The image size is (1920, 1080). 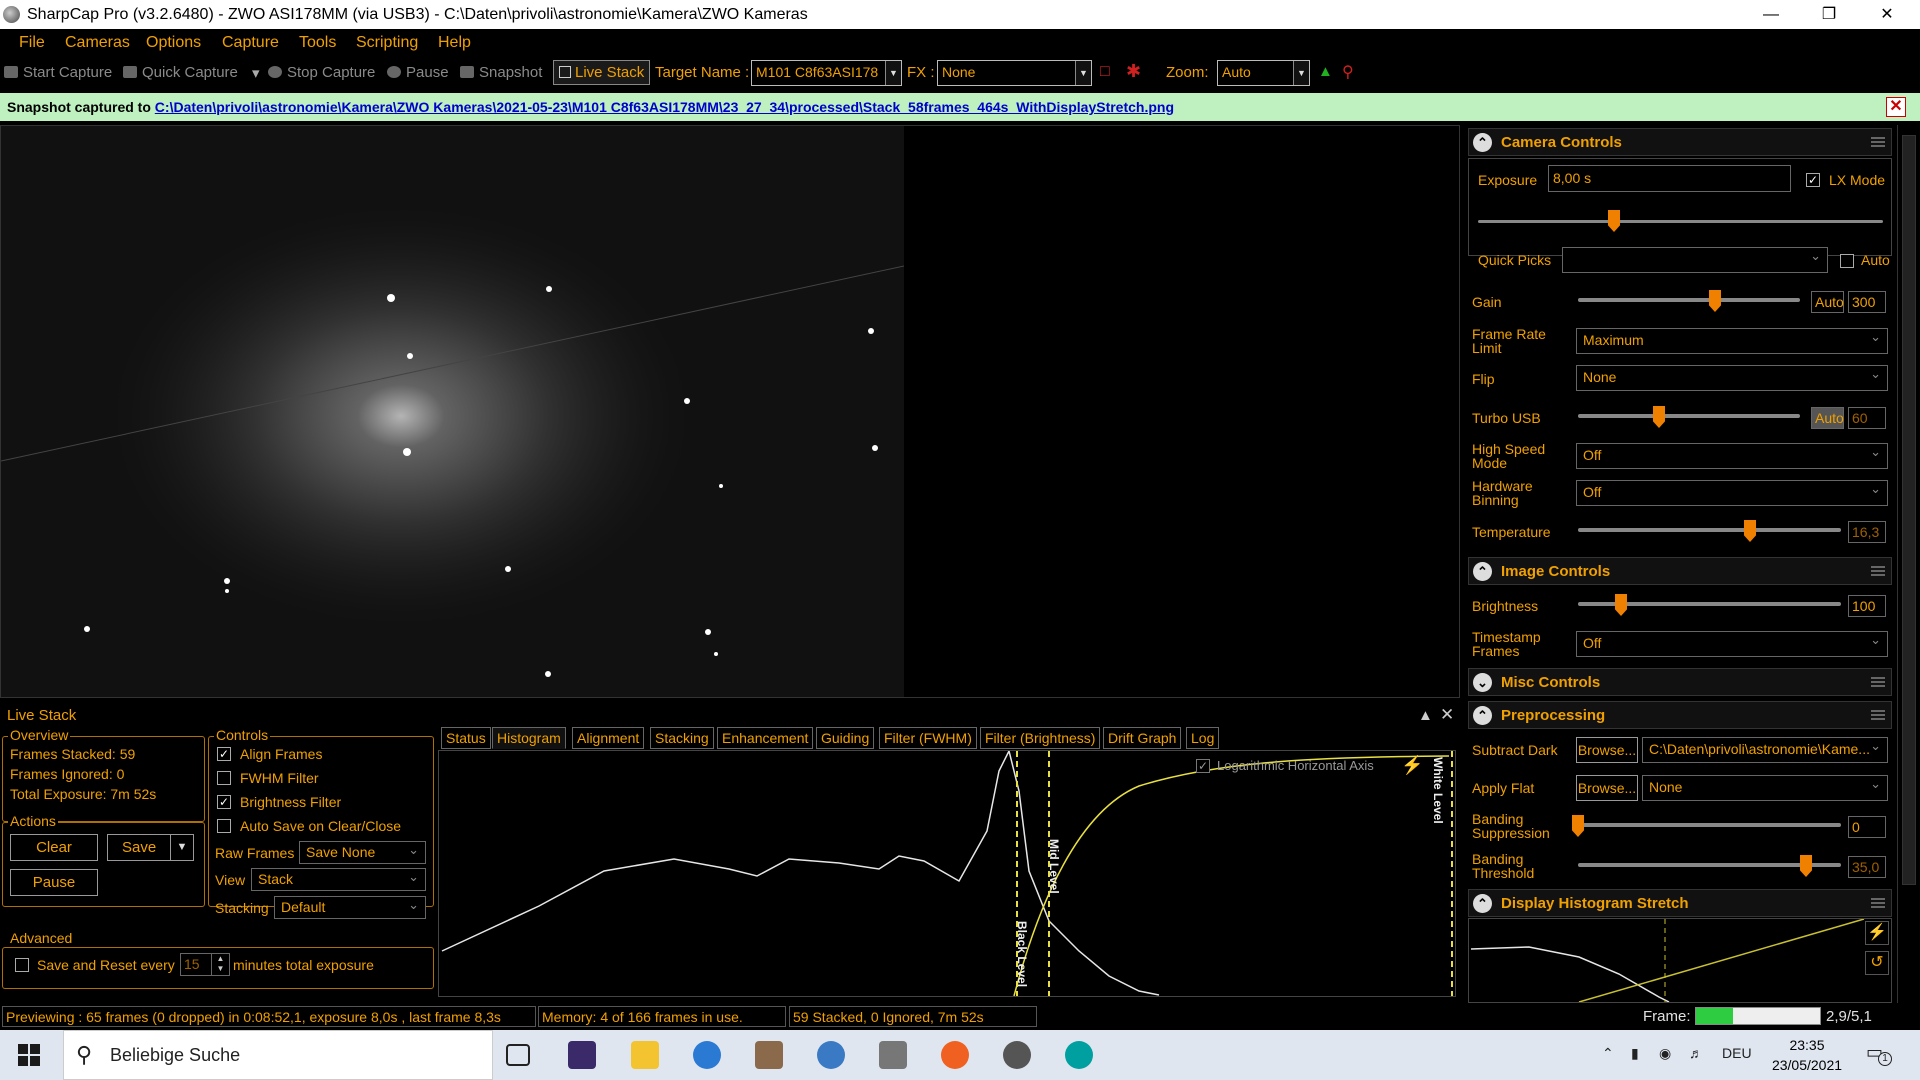 I want to click on panel-scrollbar, so click(x=1908, y=564).